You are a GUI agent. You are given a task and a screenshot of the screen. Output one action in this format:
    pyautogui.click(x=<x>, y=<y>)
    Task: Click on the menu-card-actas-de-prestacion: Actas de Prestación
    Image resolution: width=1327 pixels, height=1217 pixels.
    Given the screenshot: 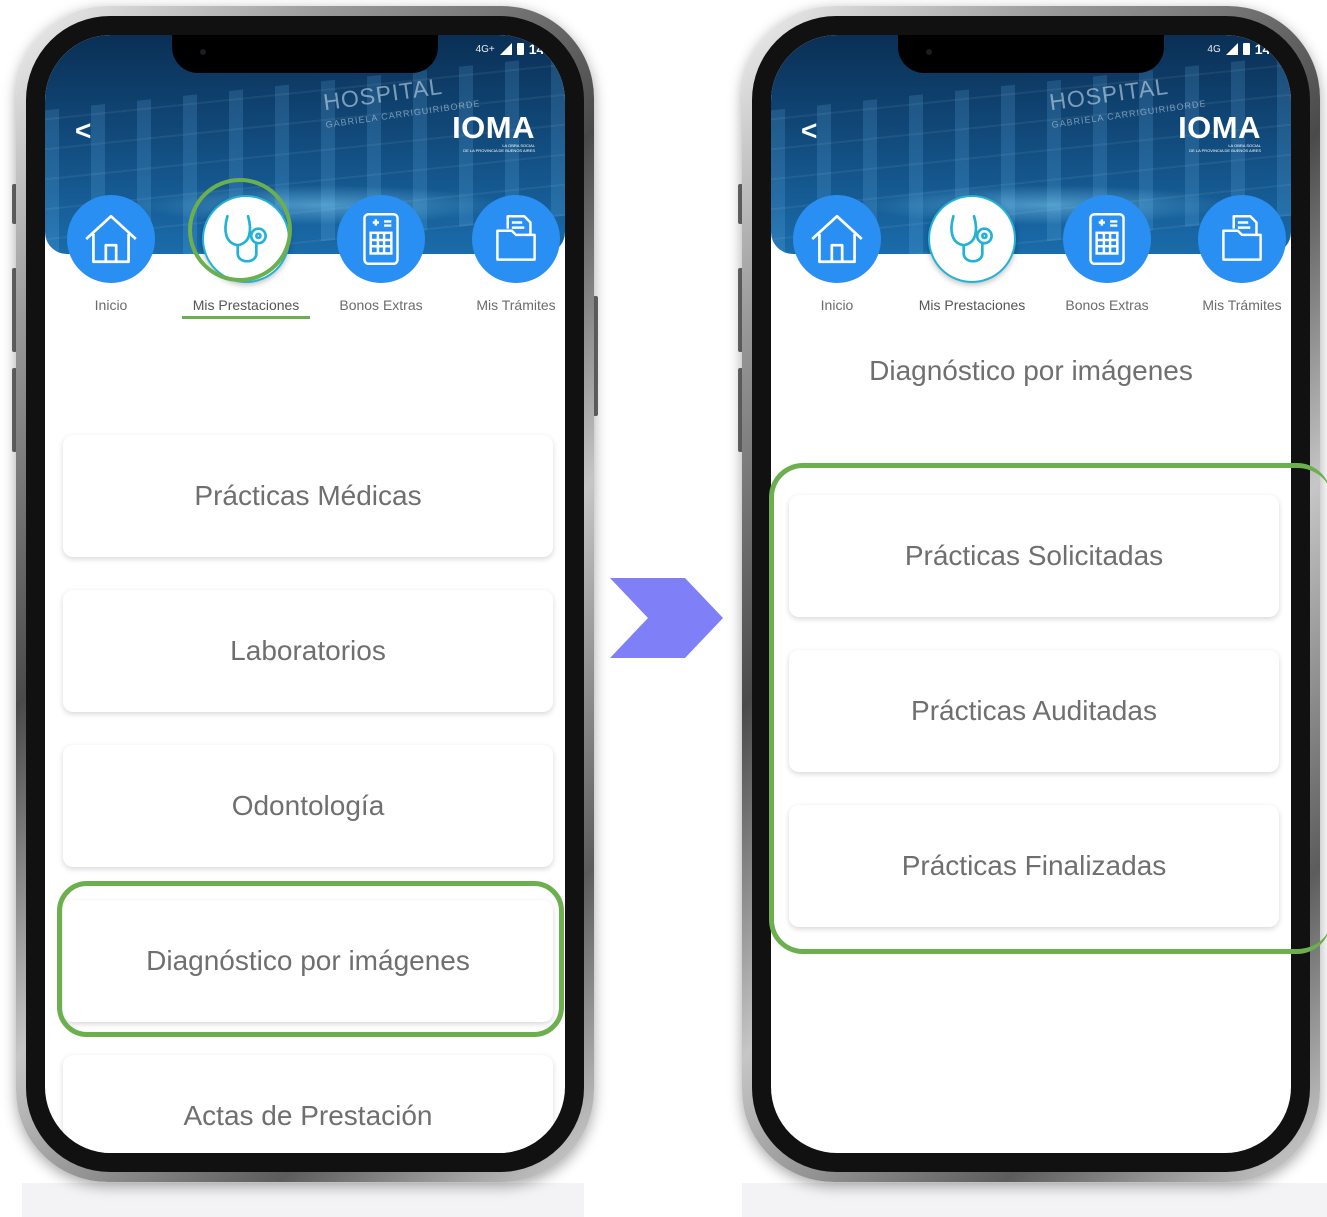 What is the action you would take?
    pyautogui.click(x=308, y=1104)
    